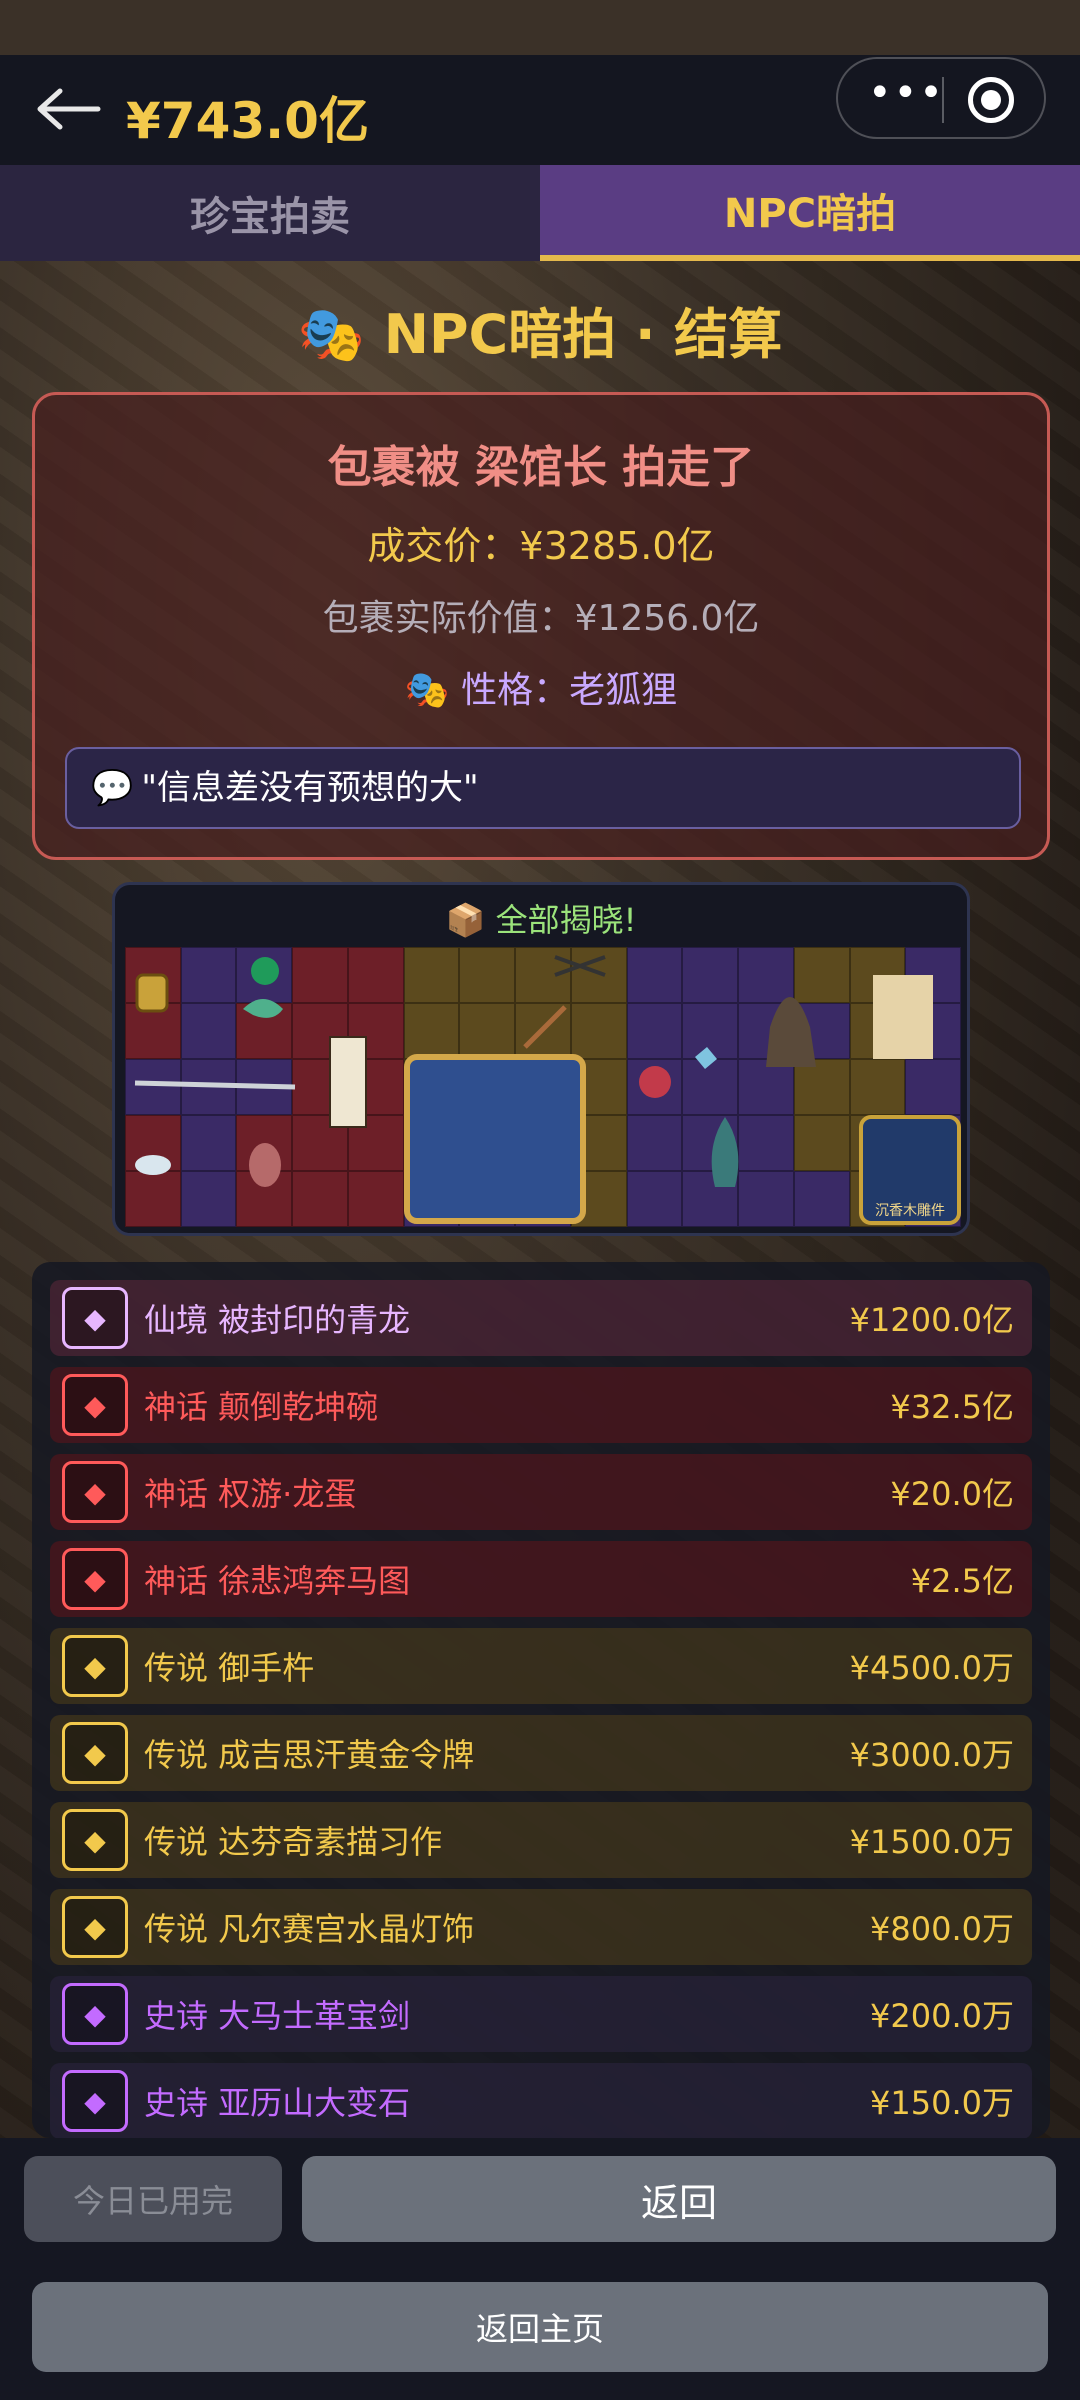  Describe the element at coordinates (931, 1668) in the screenshot. I see `item-price: ¥4500.0万` at that location.